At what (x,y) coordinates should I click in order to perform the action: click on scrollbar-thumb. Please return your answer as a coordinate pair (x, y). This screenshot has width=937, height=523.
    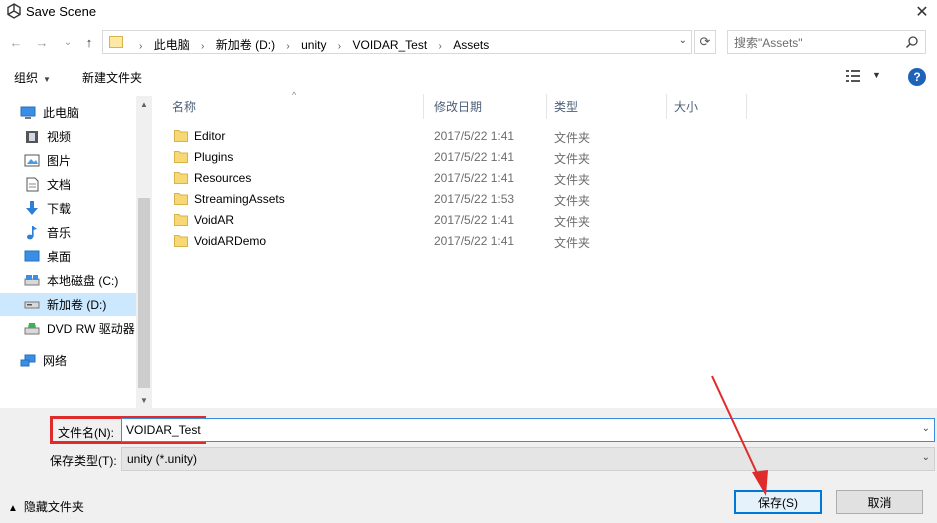
    Looking at the image, I should click on (144, 293).